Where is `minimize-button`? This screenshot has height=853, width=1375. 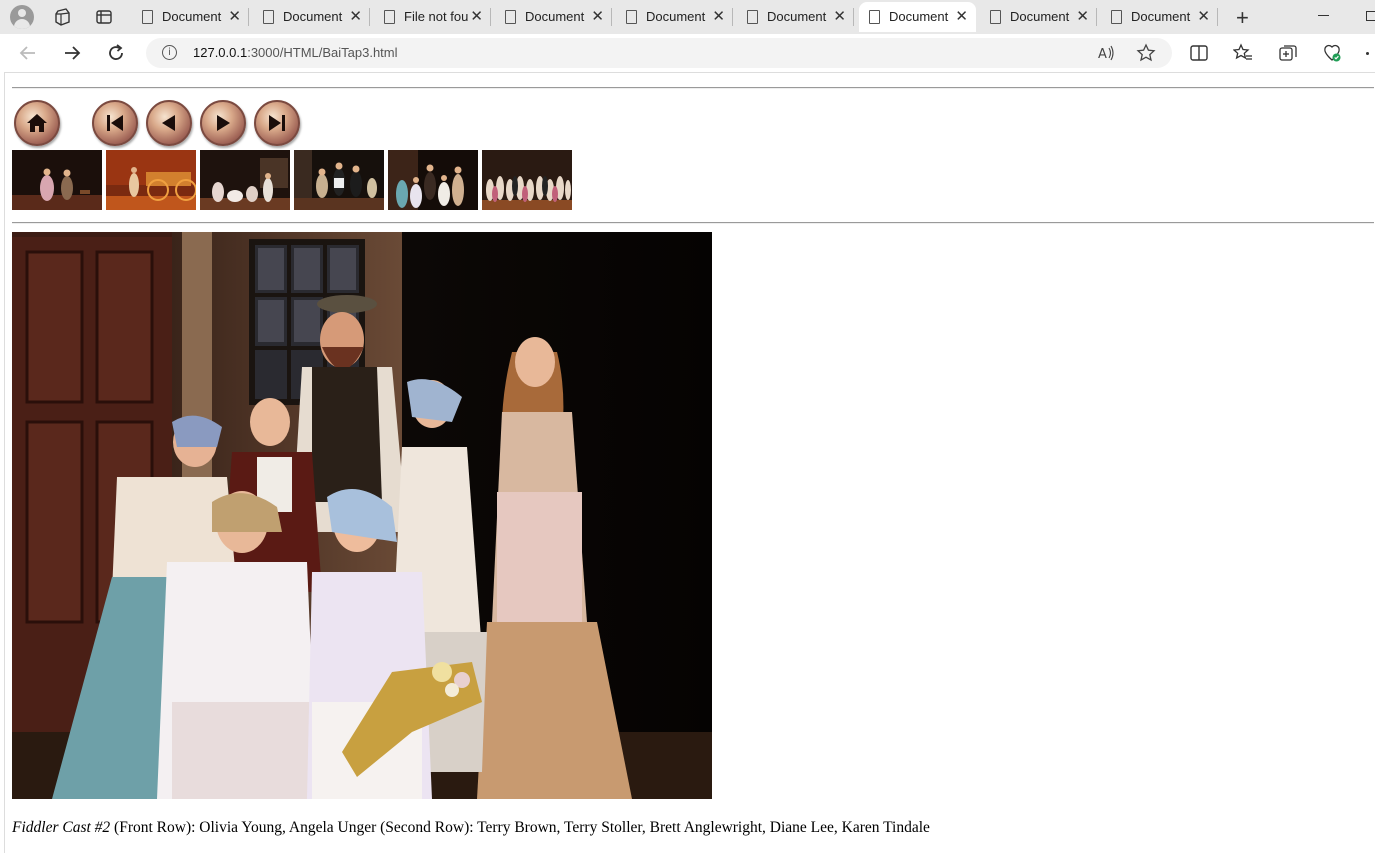
minimize-button is located at coordinates (1323, 15).